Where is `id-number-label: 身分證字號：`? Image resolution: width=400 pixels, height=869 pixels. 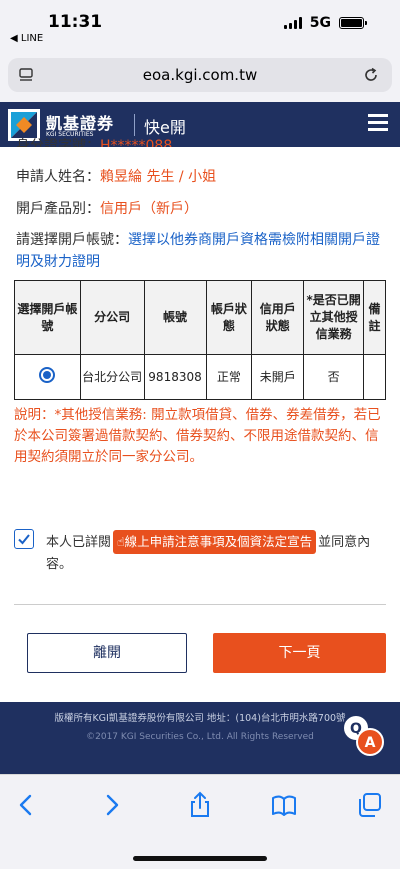 id-number-label: 身分證字號： is located at coordinates (58, 142).